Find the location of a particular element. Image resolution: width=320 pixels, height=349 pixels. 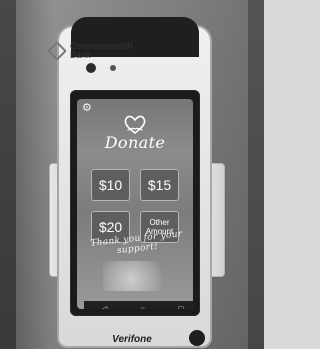

back-icon: ◁ is located at coordinates (103, 306).